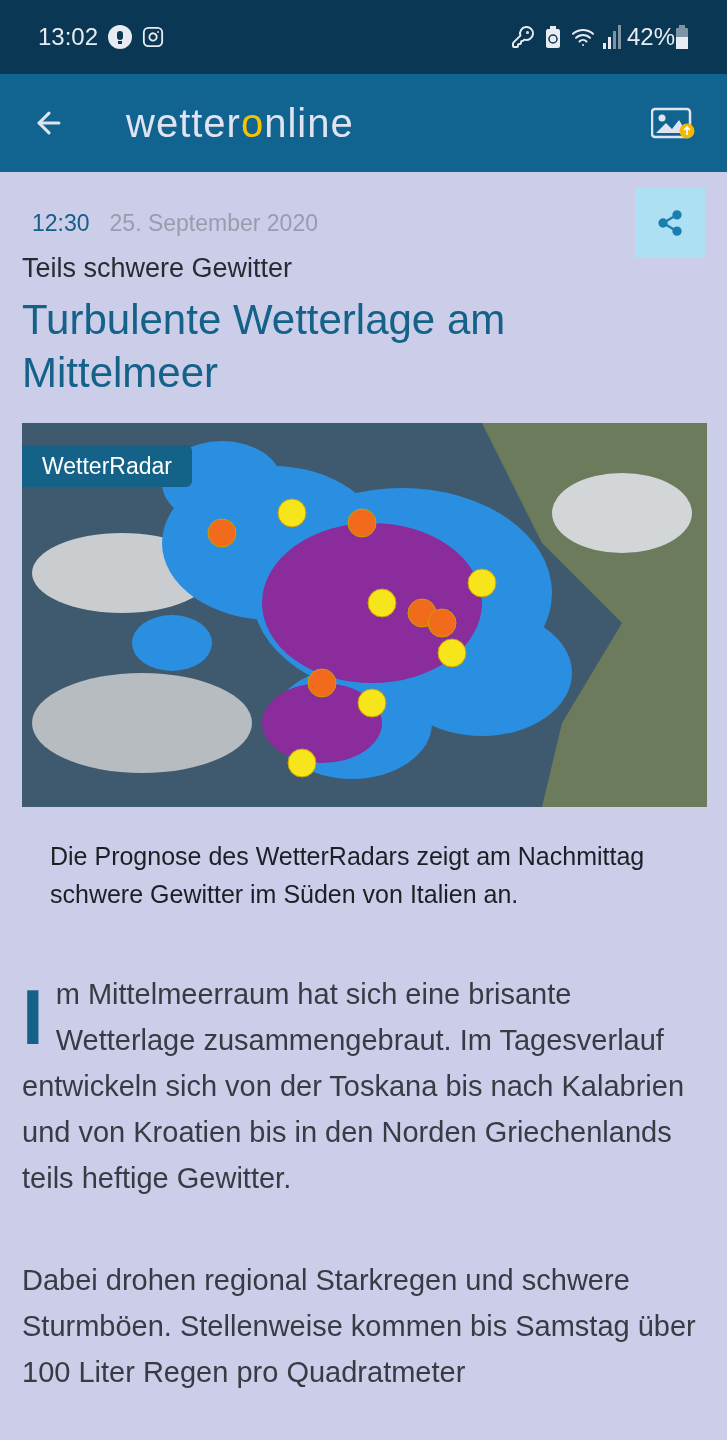 This screenshot has width=727, height=1440. I want to click on battery-saver-icon, so click(552, 37).